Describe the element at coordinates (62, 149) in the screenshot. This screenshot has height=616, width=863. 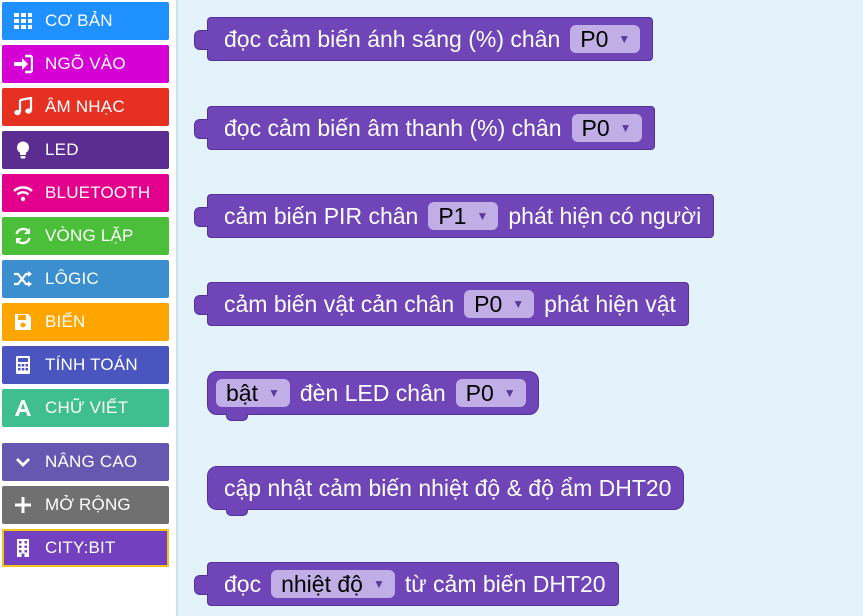
I see `category-label: LED` at that location.